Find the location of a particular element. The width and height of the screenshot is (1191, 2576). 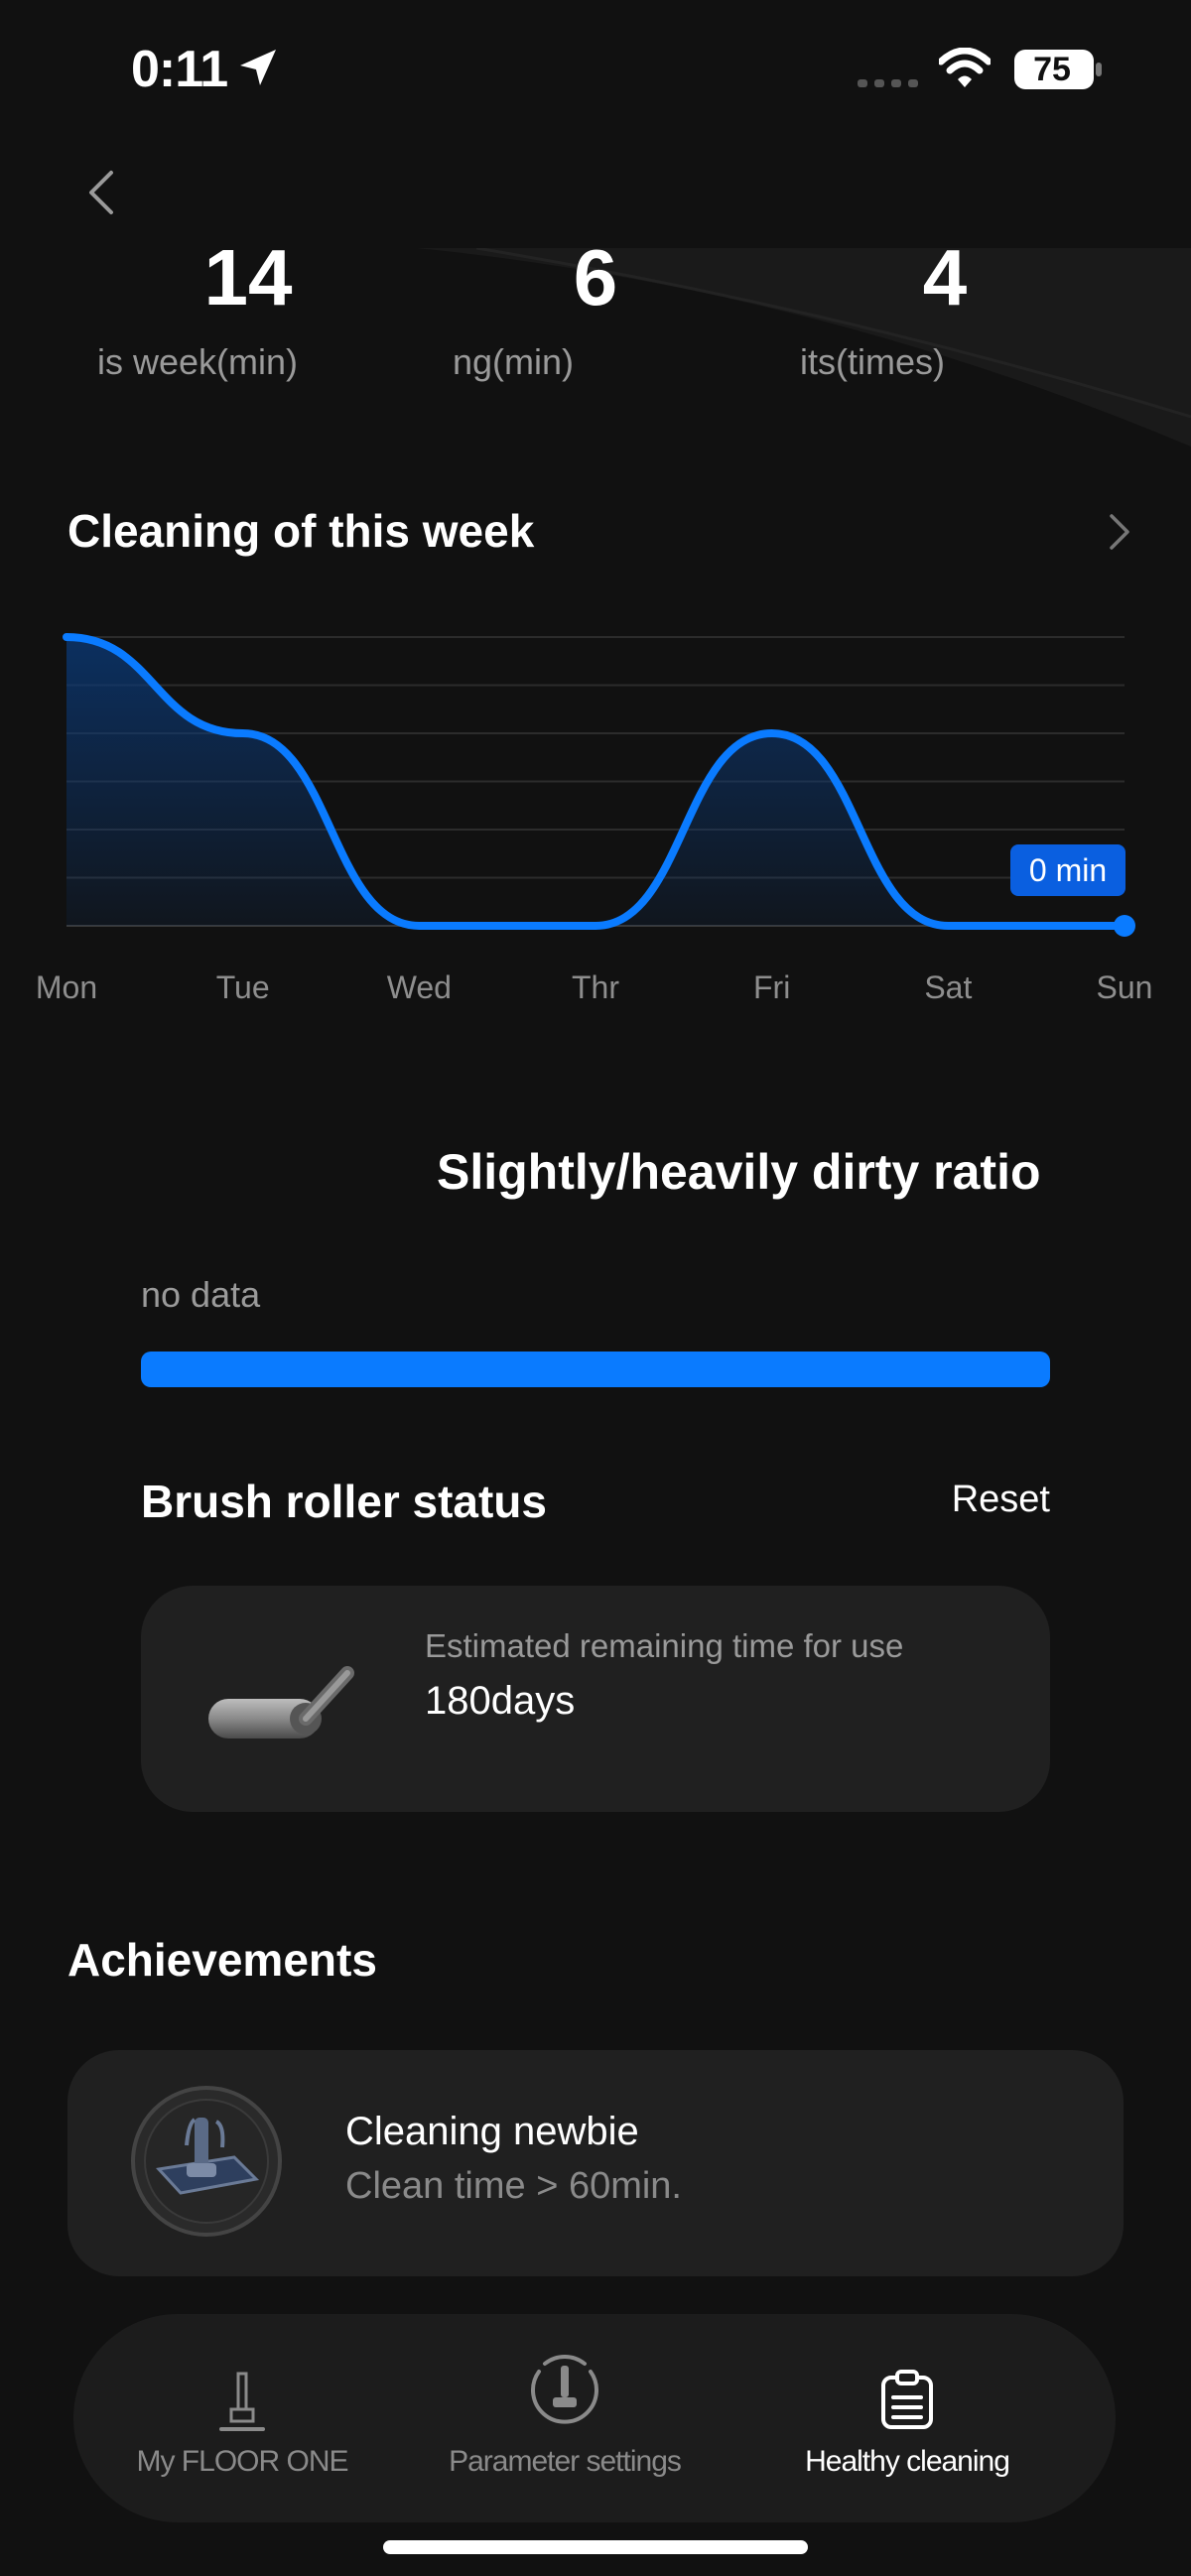

home-indicator is located at coordinates (595, 2547).